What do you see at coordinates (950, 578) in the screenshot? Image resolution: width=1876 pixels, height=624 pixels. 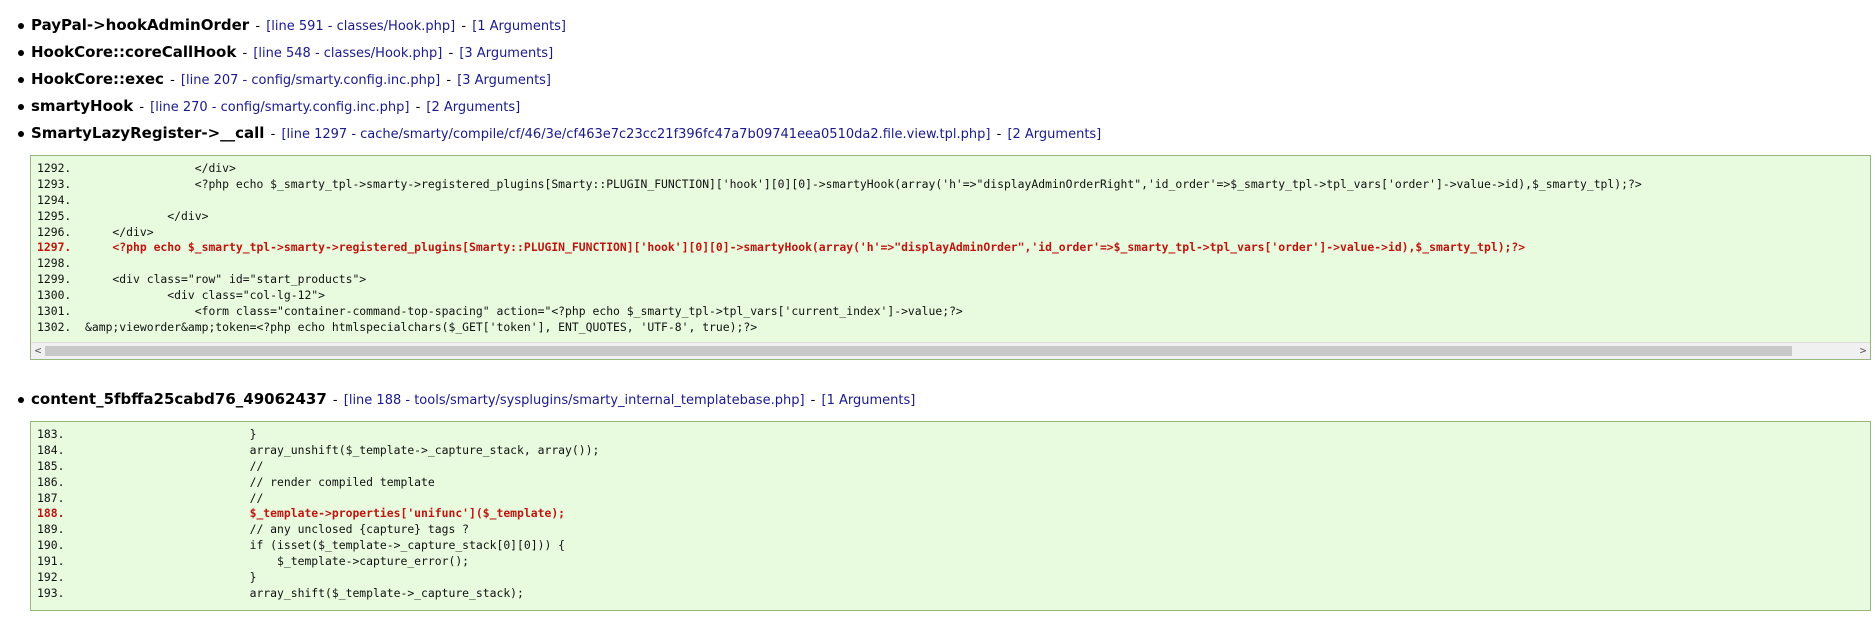 I see `code-line: 192. }` at bounding box center [950, 578].